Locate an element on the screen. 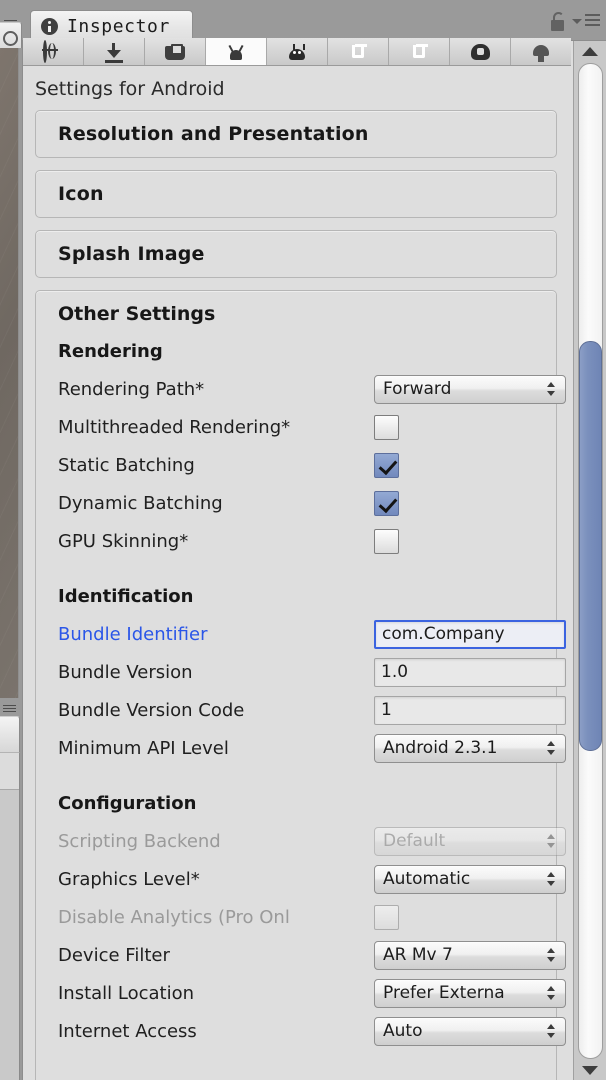  input-bundle-version: 1.0 is located at coordinates (470, 672).